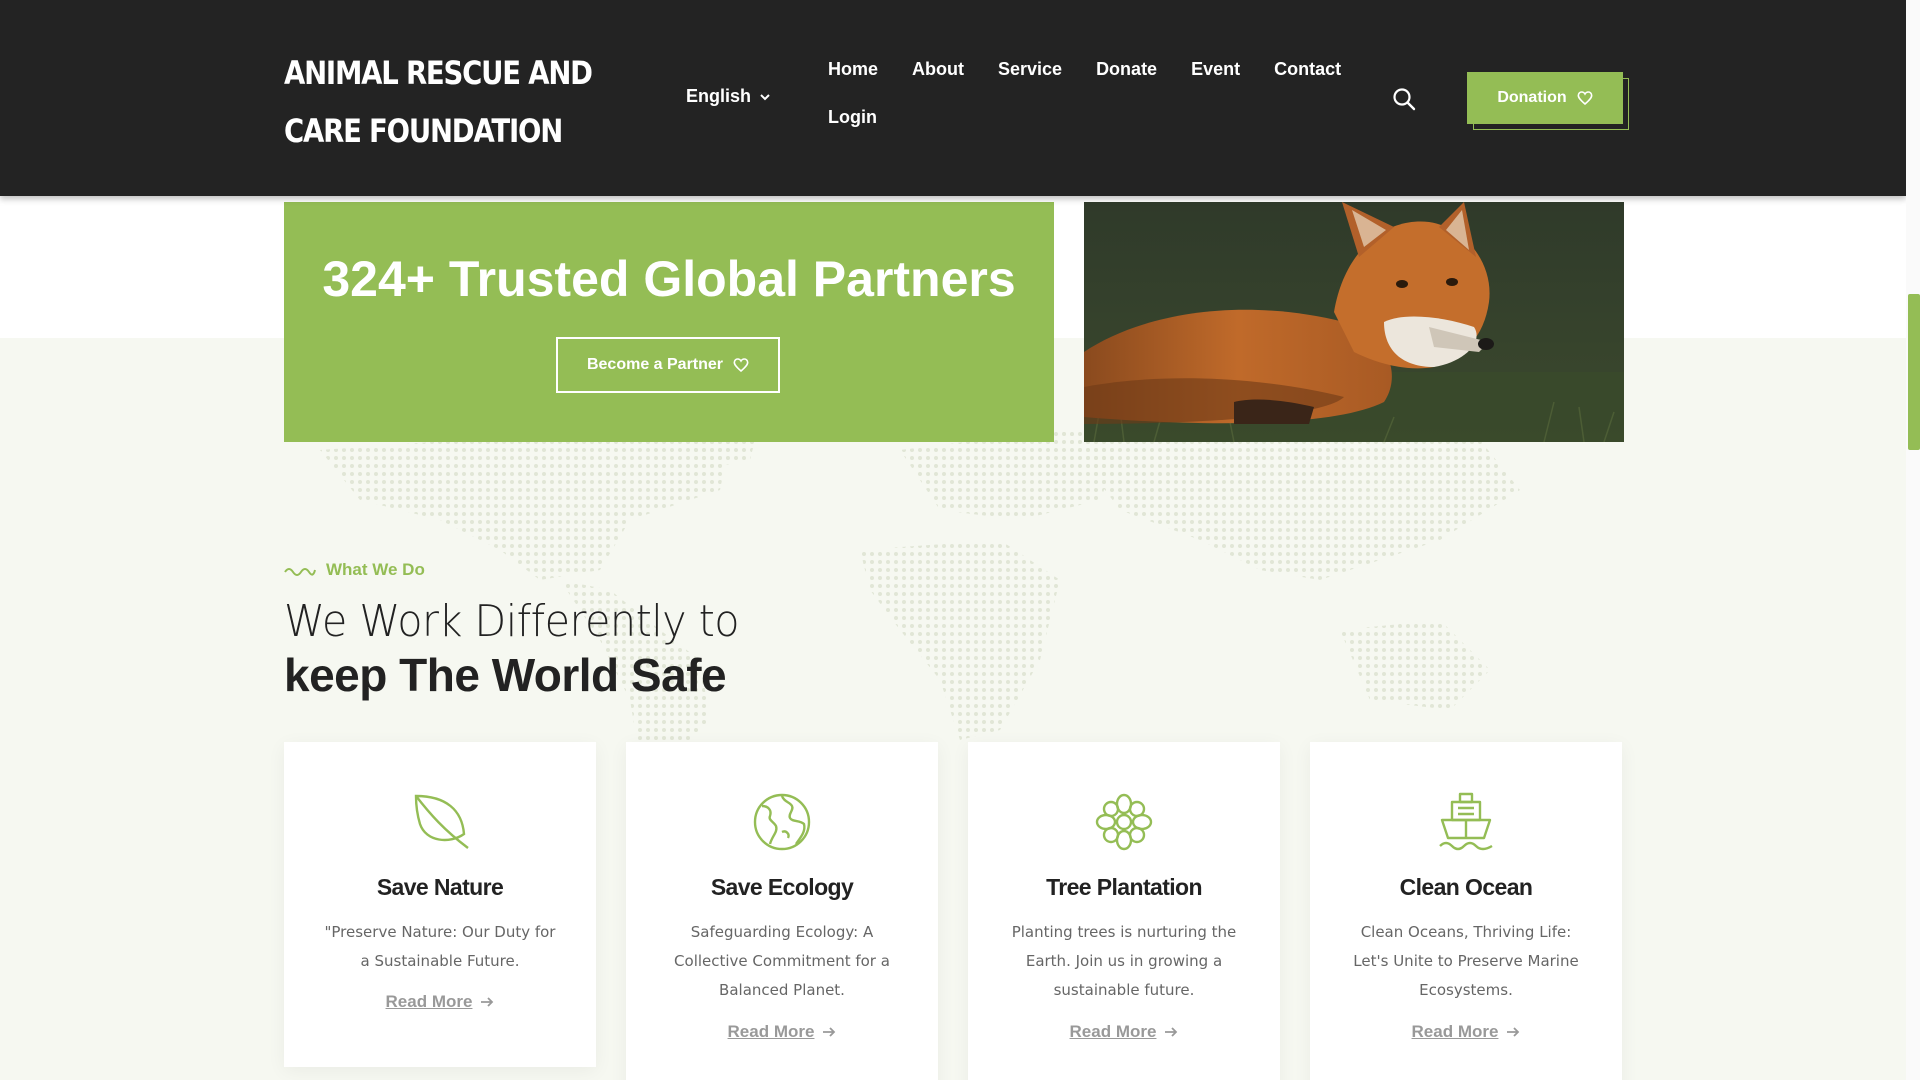 This screenshot has width=1920, height=1080. What do you see at coordinates (375, 569) in the screenshot?
I see `section-eyebrow-label: What We Do` at bounding box center [375, 569].